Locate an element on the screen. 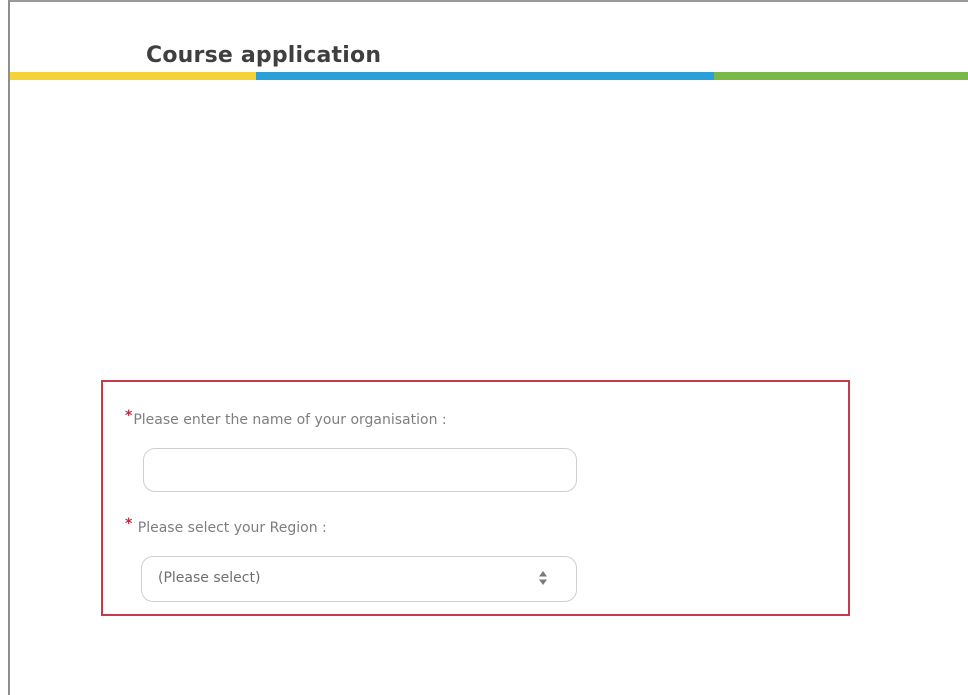  header-stripe-yellow is located at coordinates (133, 76).